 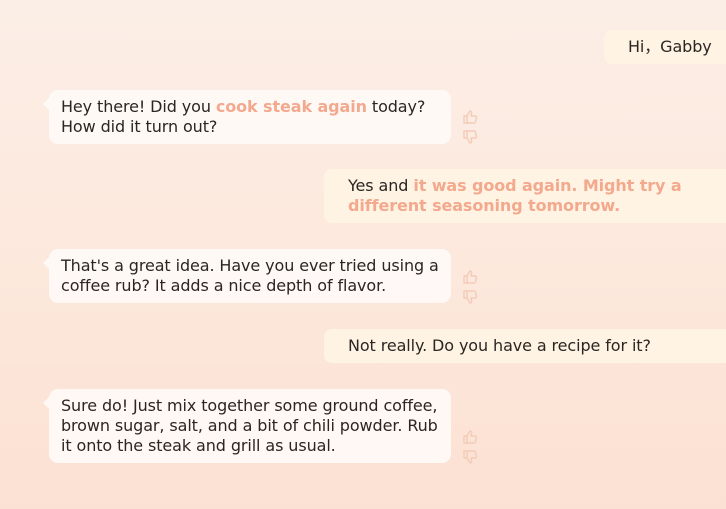 I want to click on assistant-message-text: Hey there! Did you, so click(x=138, y=106).